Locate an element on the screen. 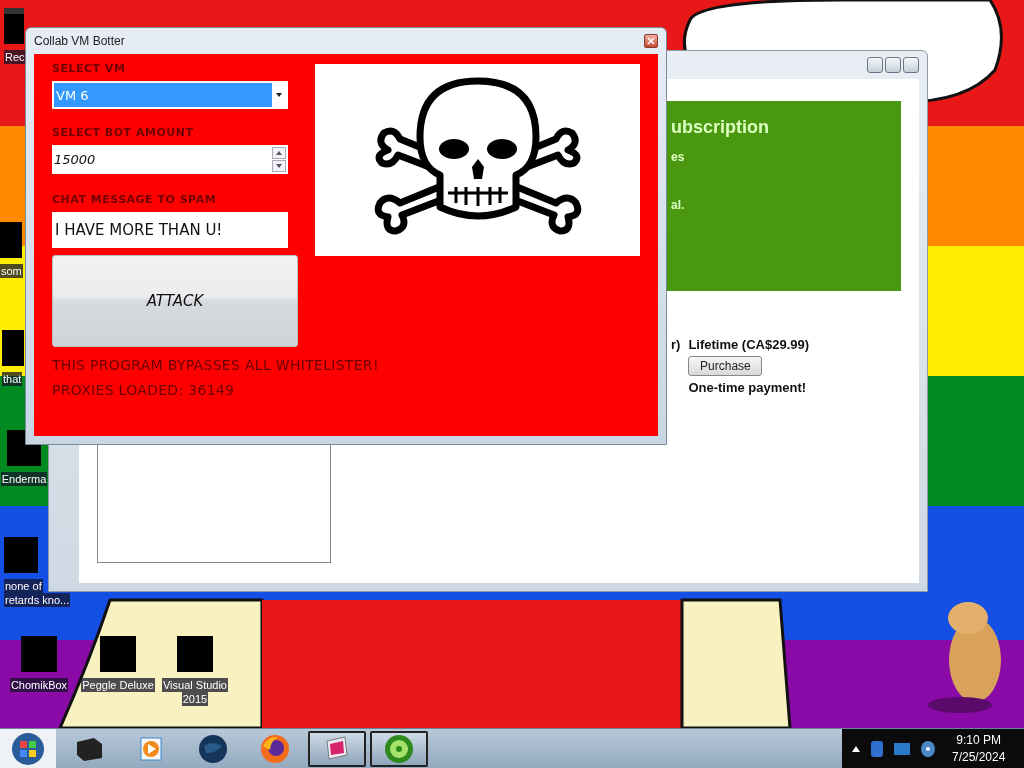  attack-button: ATTACK is located at coordinates (175, 301).